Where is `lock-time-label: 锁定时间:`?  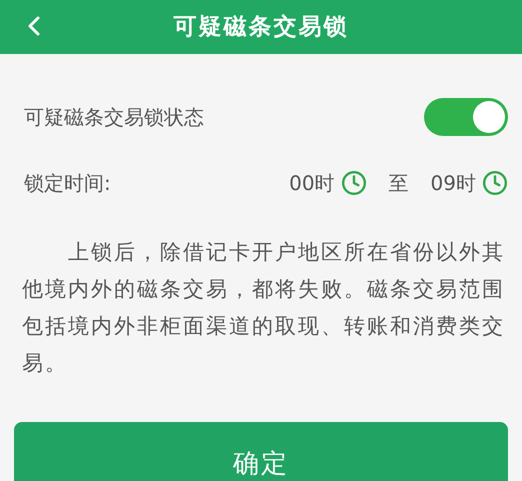
lock-time-label: 锁定时间: is located at coordinates (67, 183).